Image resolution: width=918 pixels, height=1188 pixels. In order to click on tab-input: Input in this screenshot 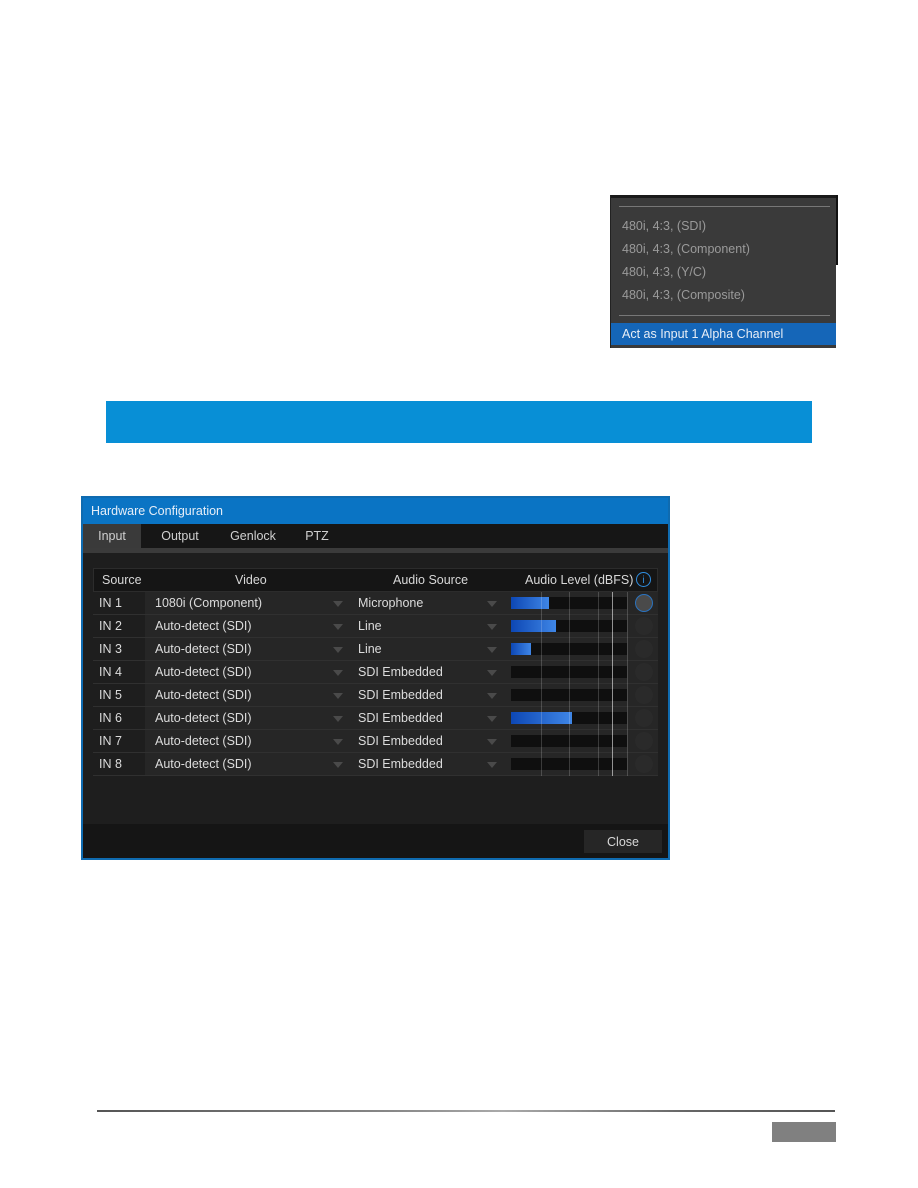, I will do `click(112, 536)`.